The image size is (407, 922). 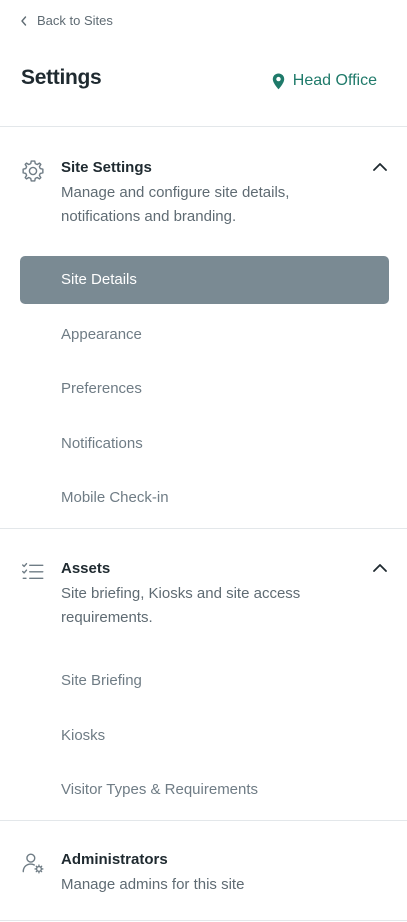 I want to click on nav-item-label: Site Details, so click(x=99, y=279).